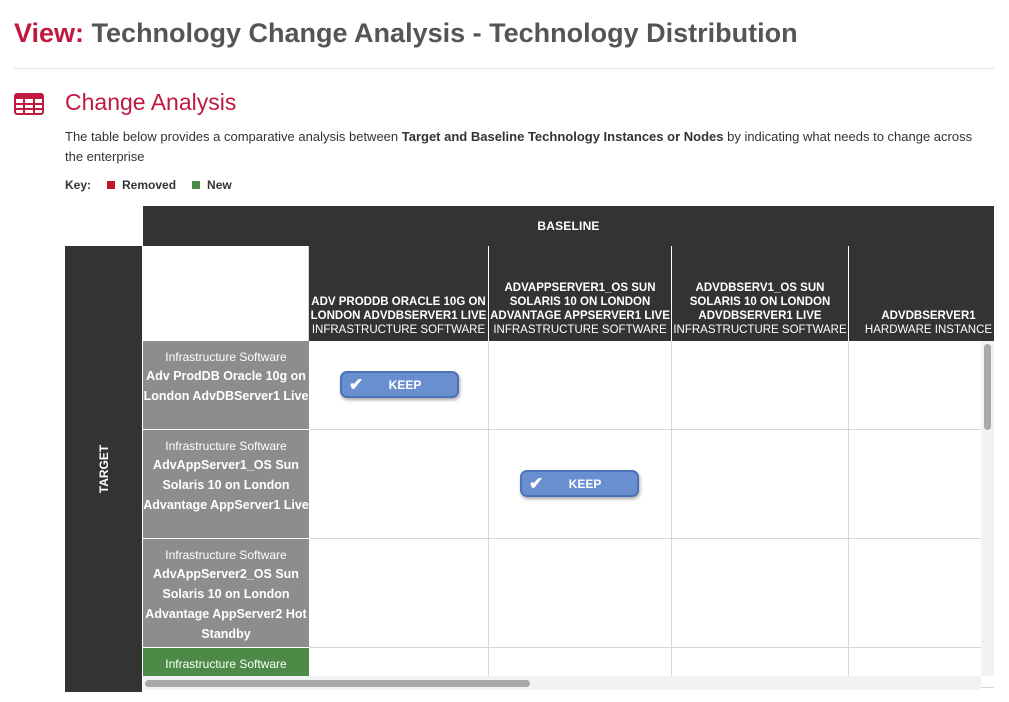 The image size is (1009, 702). I want to click on grid-corner, so click(226, 293).